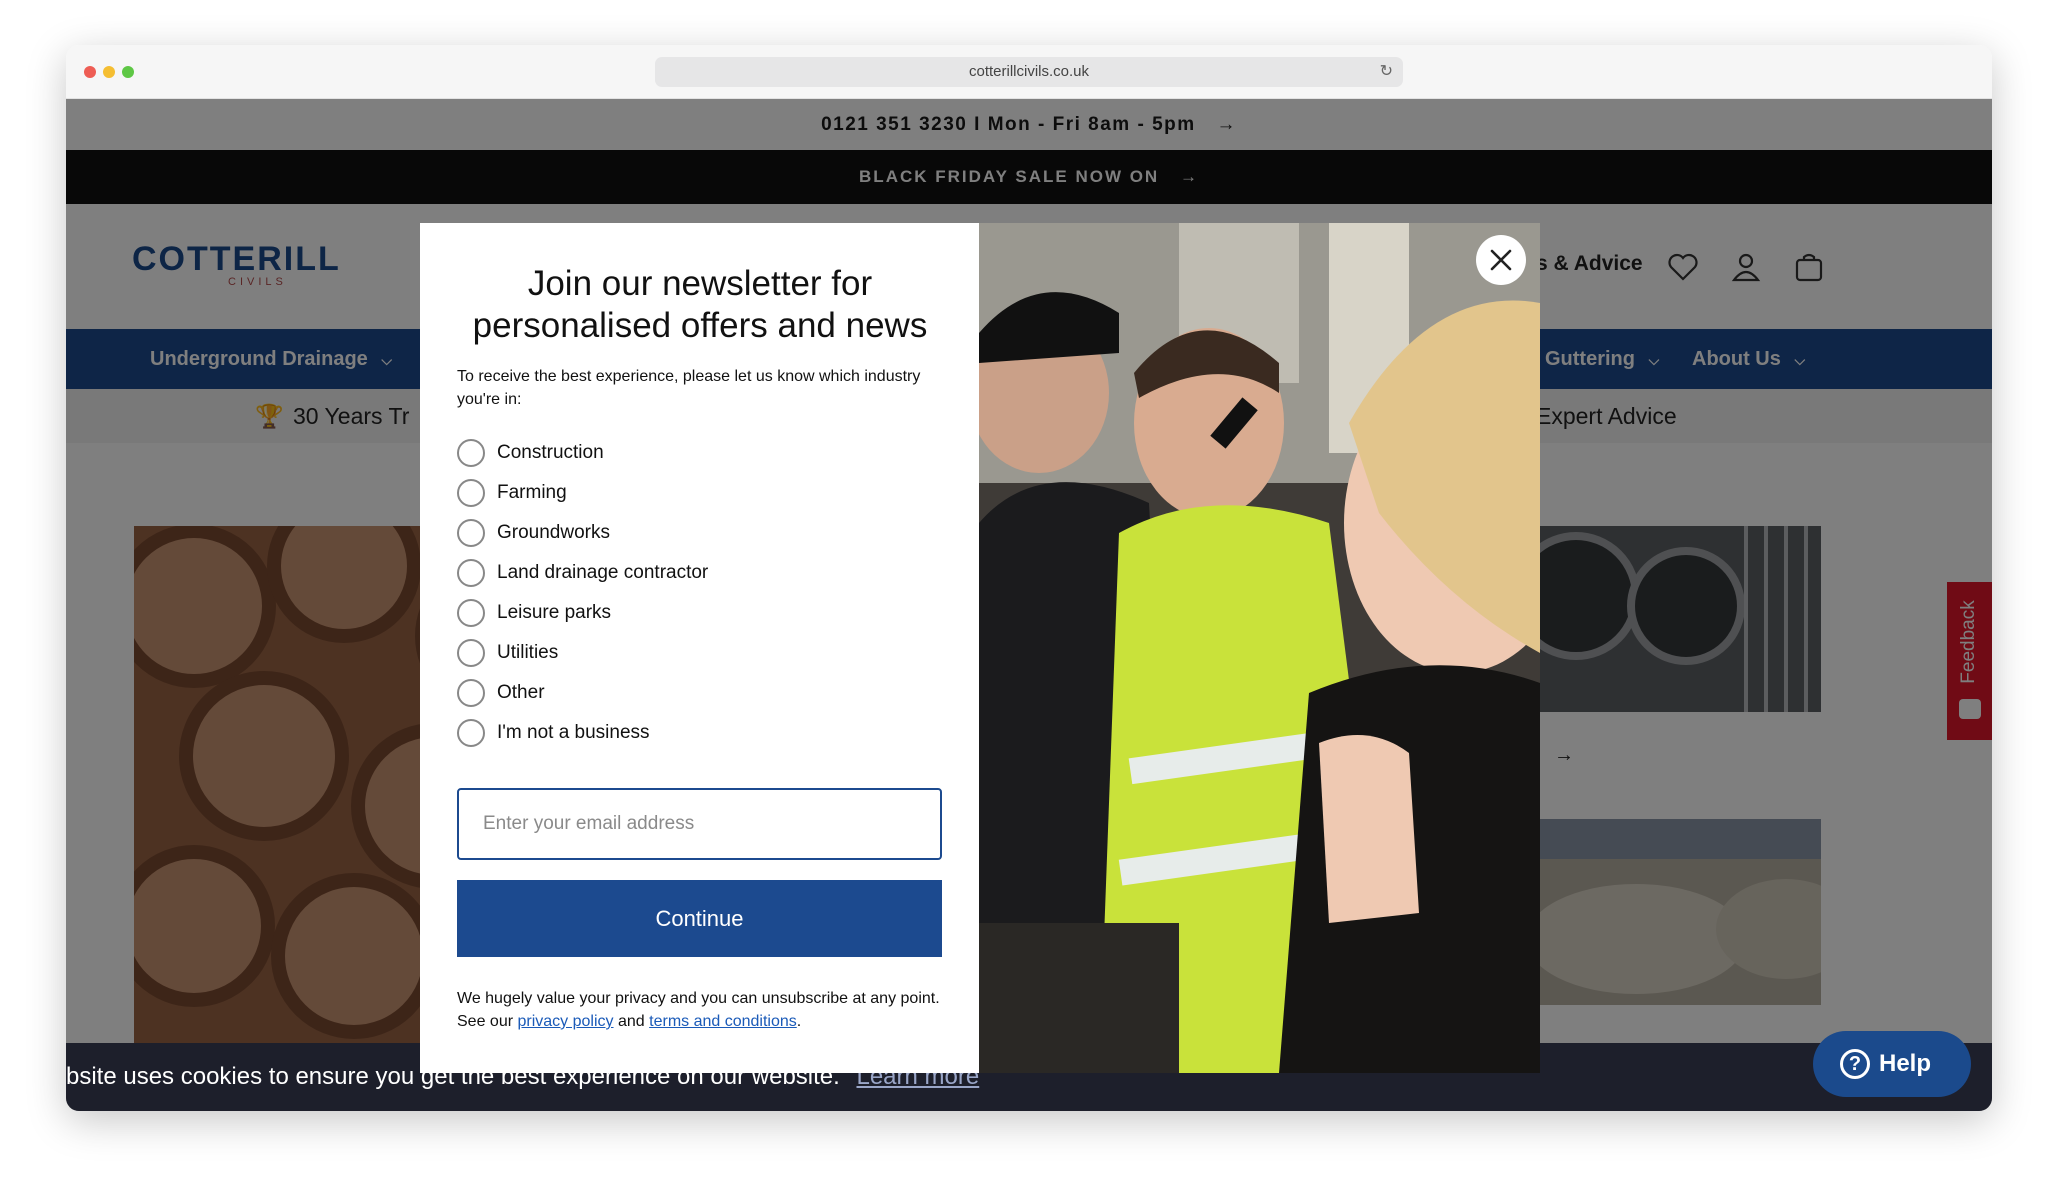  Describe the element at coordinates (723, 1021) in the screenshot. I see `terms-conditions-link: terms and conditions` at that location.